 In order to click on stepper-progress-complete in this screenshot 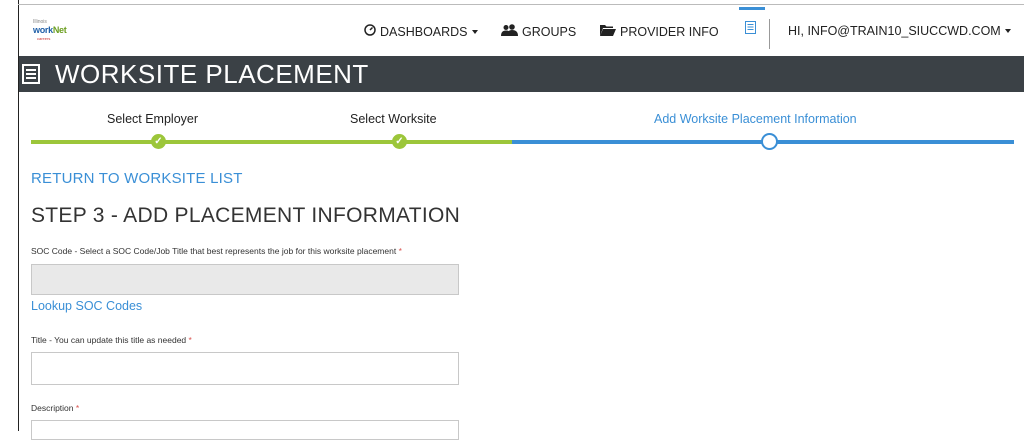, I will do `click(271, 142)`.